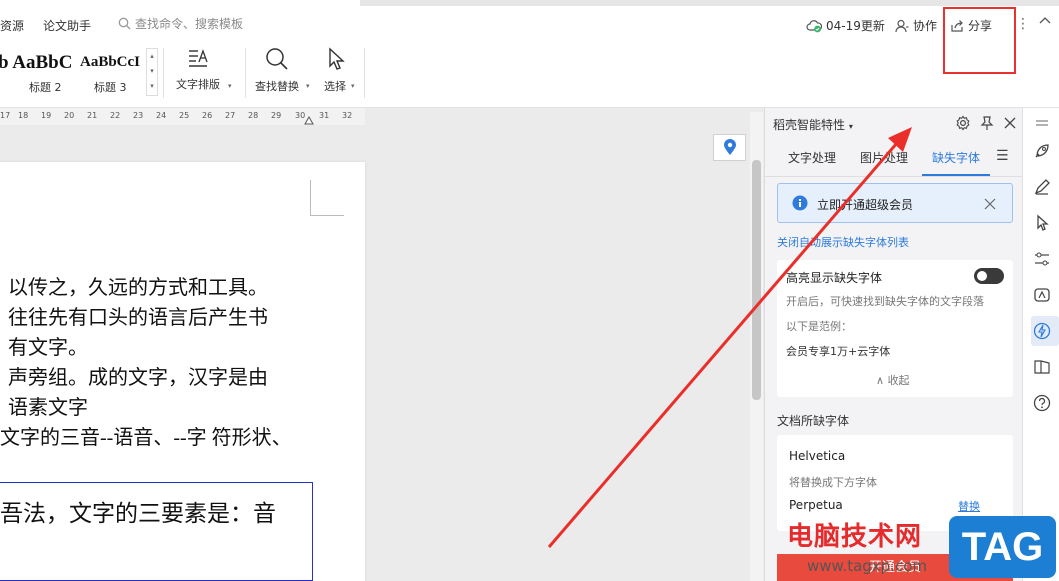 The image size is (1059, 581). I want to click on drag-handle-icon, so click(1042, 123).